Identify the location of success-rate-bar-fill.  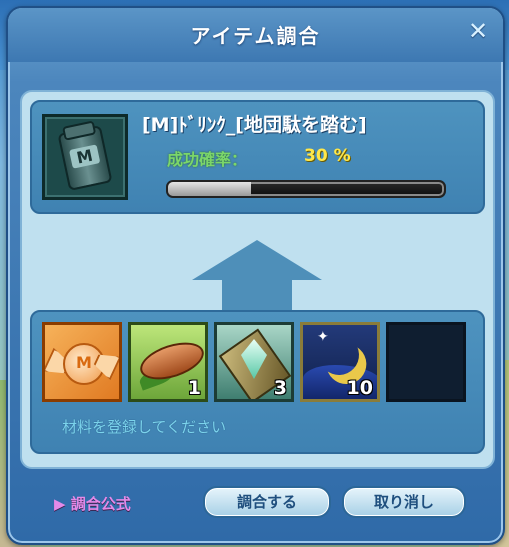
(209, 189).